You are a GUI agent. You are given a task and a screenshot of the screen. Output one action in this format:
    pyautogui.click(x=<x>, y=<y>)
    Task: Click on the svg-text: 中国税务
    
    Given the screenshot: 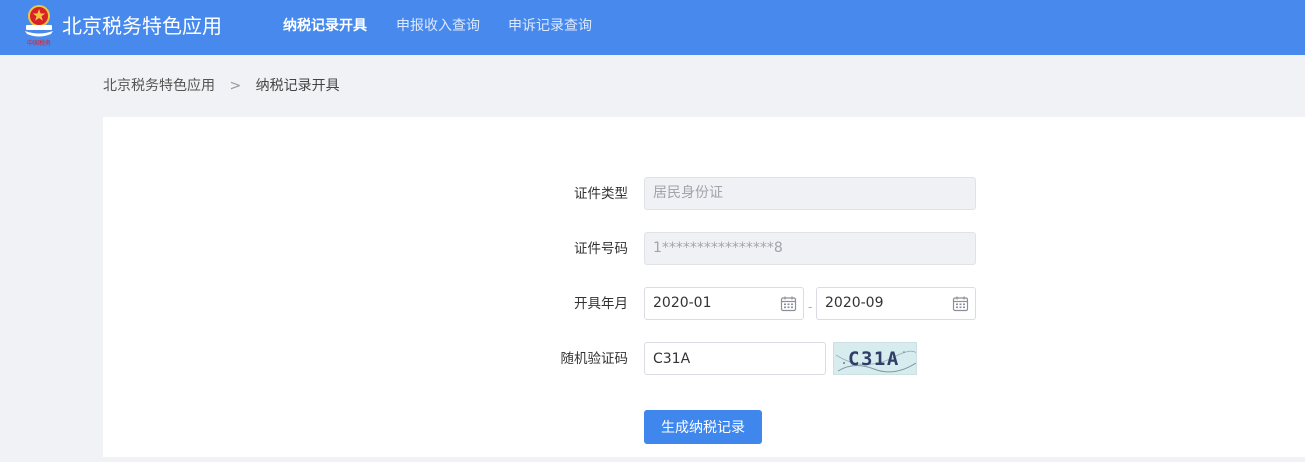 What is the action you would take?
    pyautogui.click(x=39, y=43)
    